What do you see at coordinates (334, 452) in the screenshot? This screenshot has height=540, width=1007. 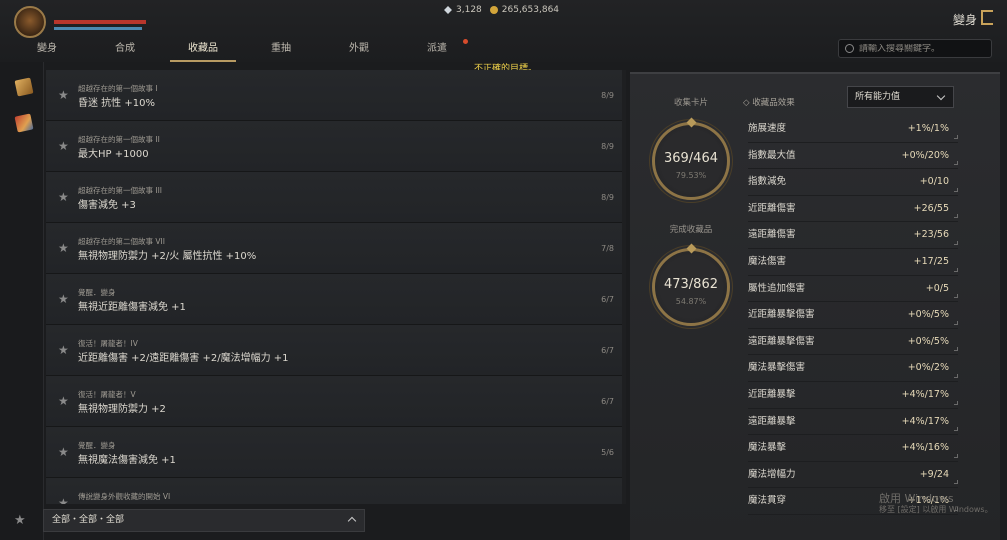 I see `list-item: ★ 覺醒．變身 無視魔法傷害減免 +1 5/6` at bounding box center [334, 452].